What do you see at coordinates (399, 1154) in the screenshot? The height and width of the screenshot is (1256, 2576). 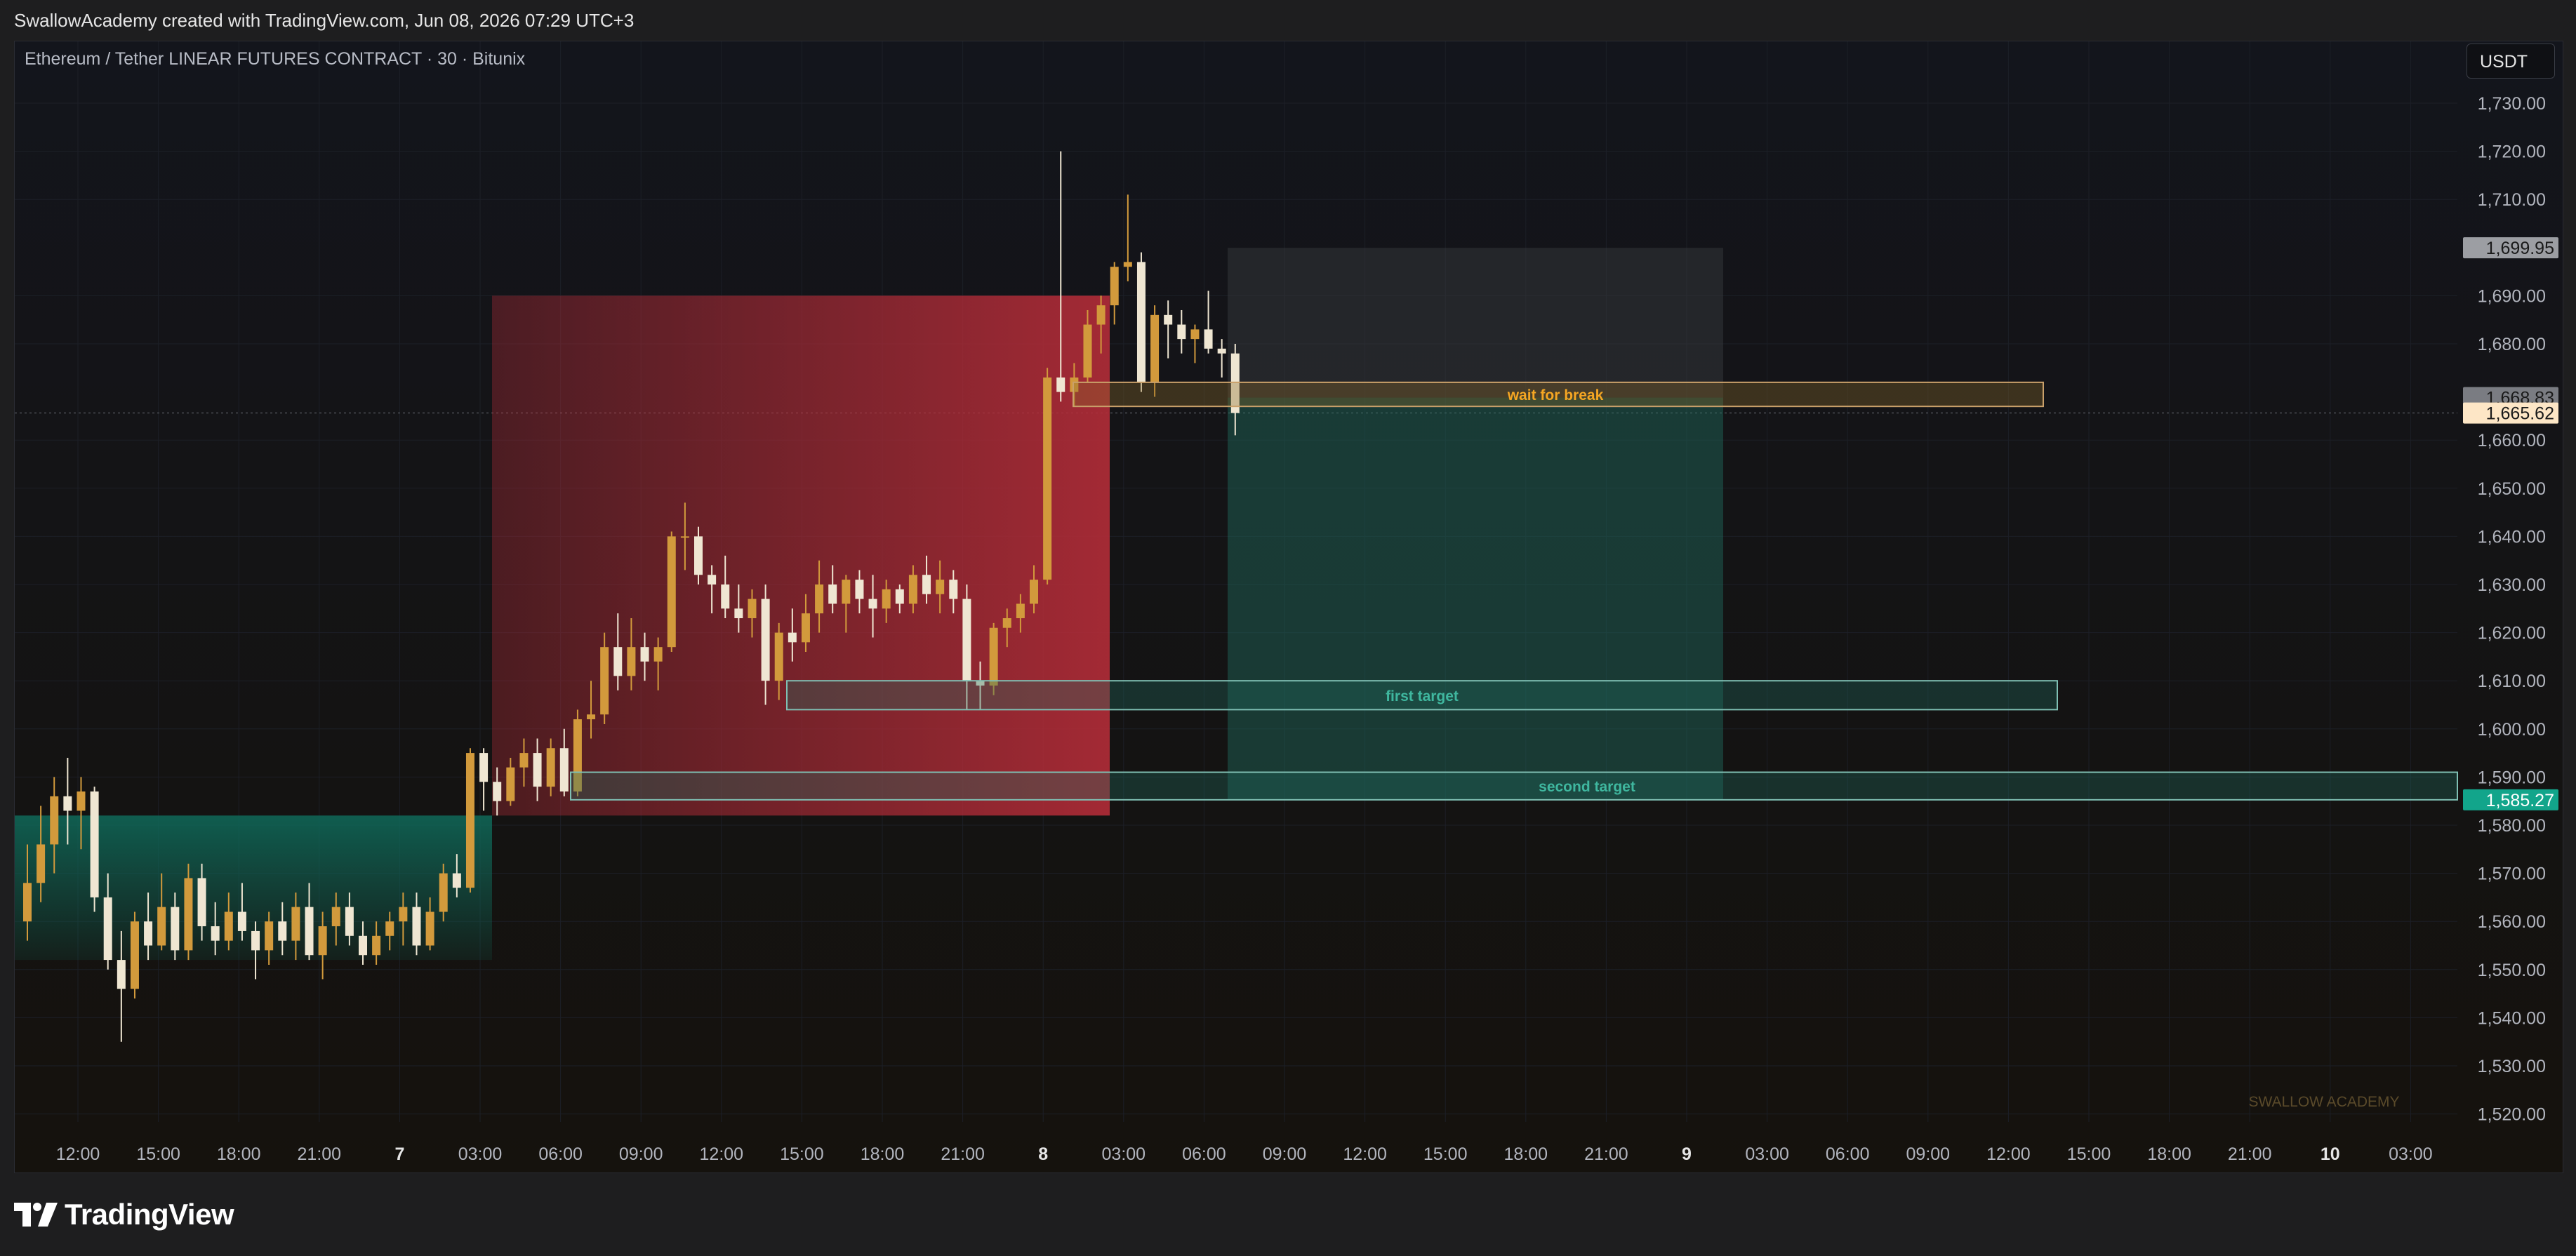 I see `time-tick-label: 7` at bounding box center [399, 1154].